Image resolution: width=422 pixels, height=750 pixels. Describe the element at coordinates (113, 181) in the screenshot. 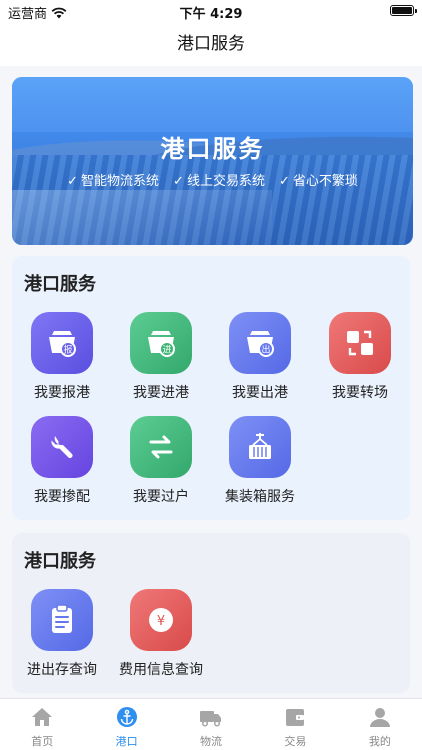

I see `banner-feature: ✓ 智能物流系统` at that location.